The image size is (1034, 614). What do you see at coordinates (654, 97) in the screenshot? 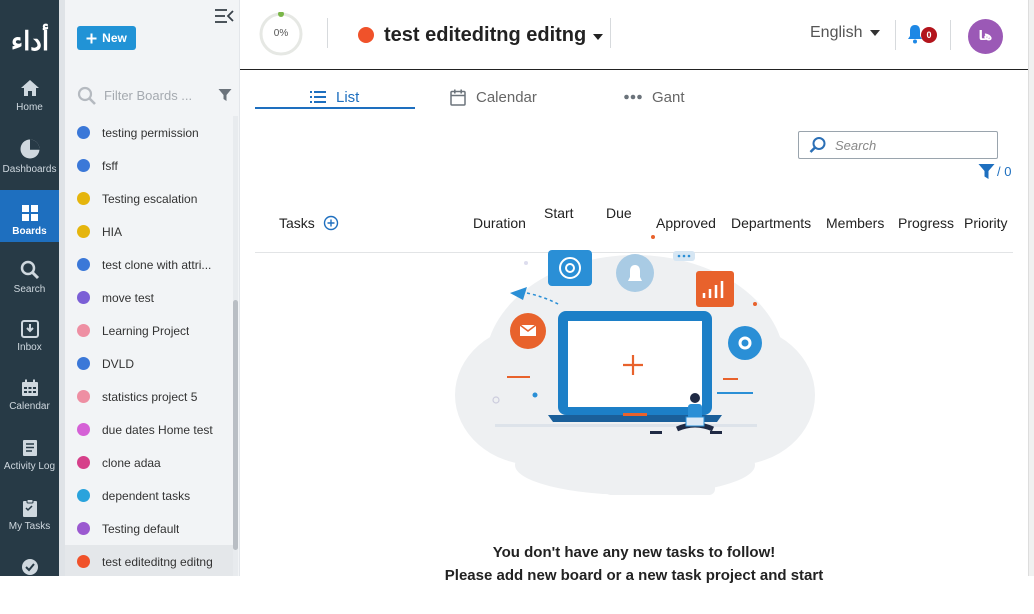
I see `tab-gant: Gant` at bounding box center [654, 97].